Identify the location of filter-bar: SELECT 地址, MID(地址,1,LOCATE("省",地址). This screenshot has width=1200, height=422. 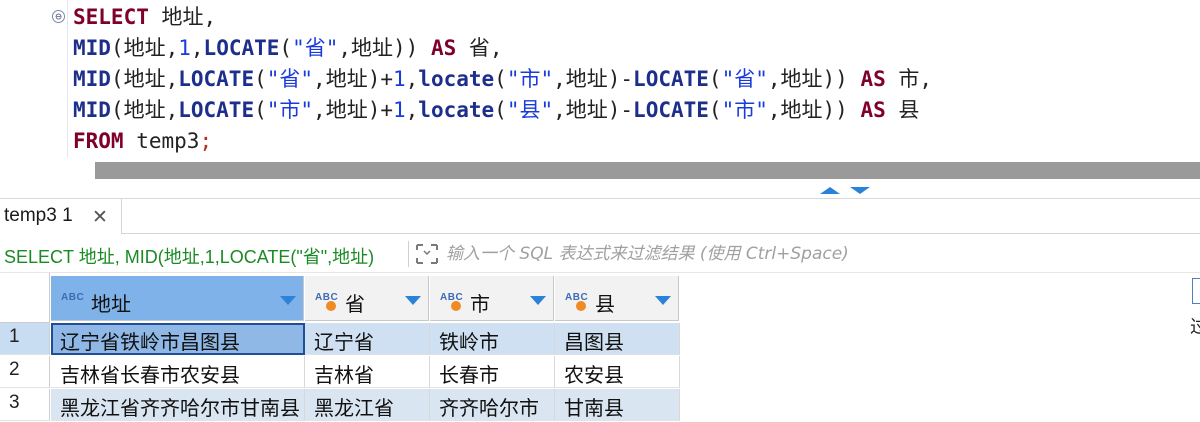
(600, 254).